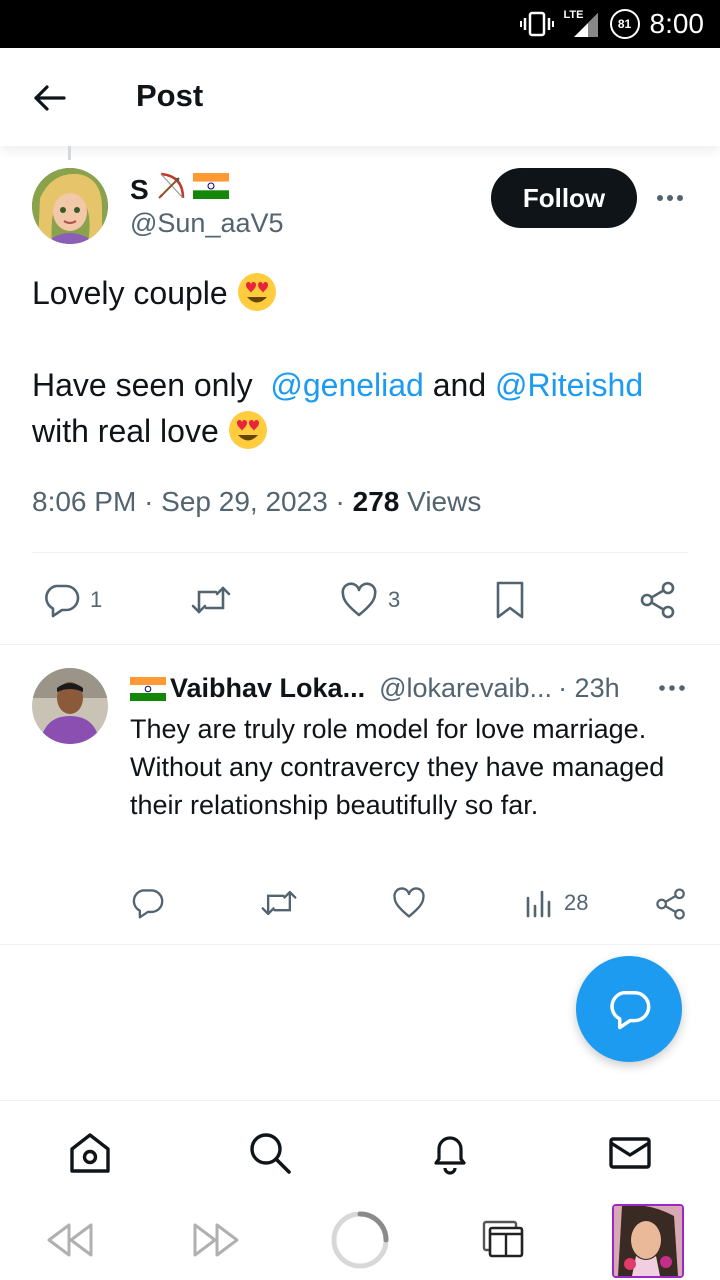 This screenshot has width=720, height=1280. I want to click on reply-button: 1, so click(72, 600).